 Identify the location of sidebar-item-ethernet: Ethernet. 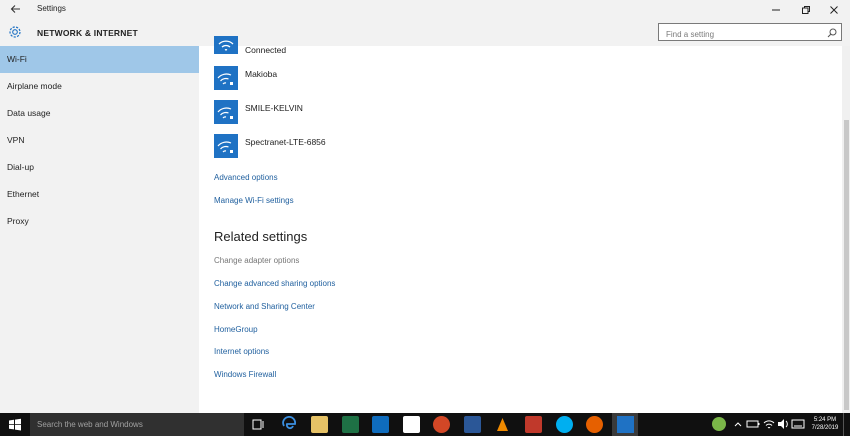
(99, 194).